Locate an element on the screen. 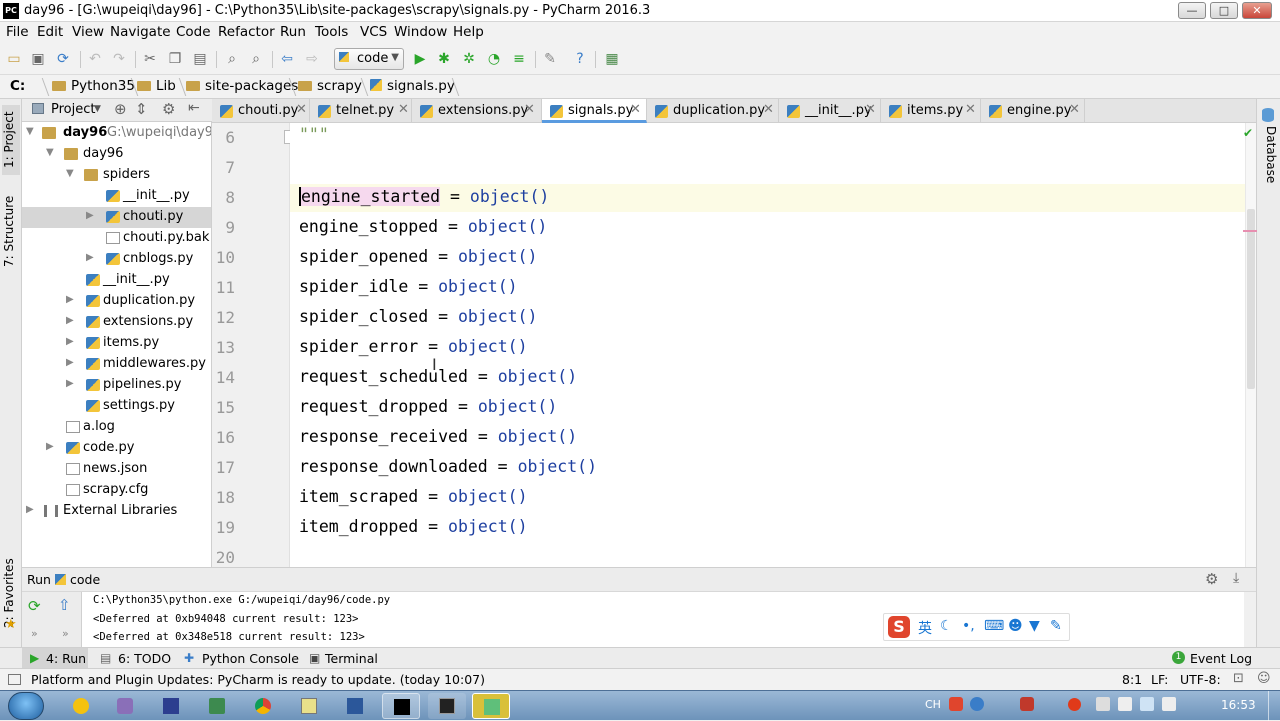  tree-item-cnblogs: ▶ cnblogs.py is located at coordinates (116, 259).